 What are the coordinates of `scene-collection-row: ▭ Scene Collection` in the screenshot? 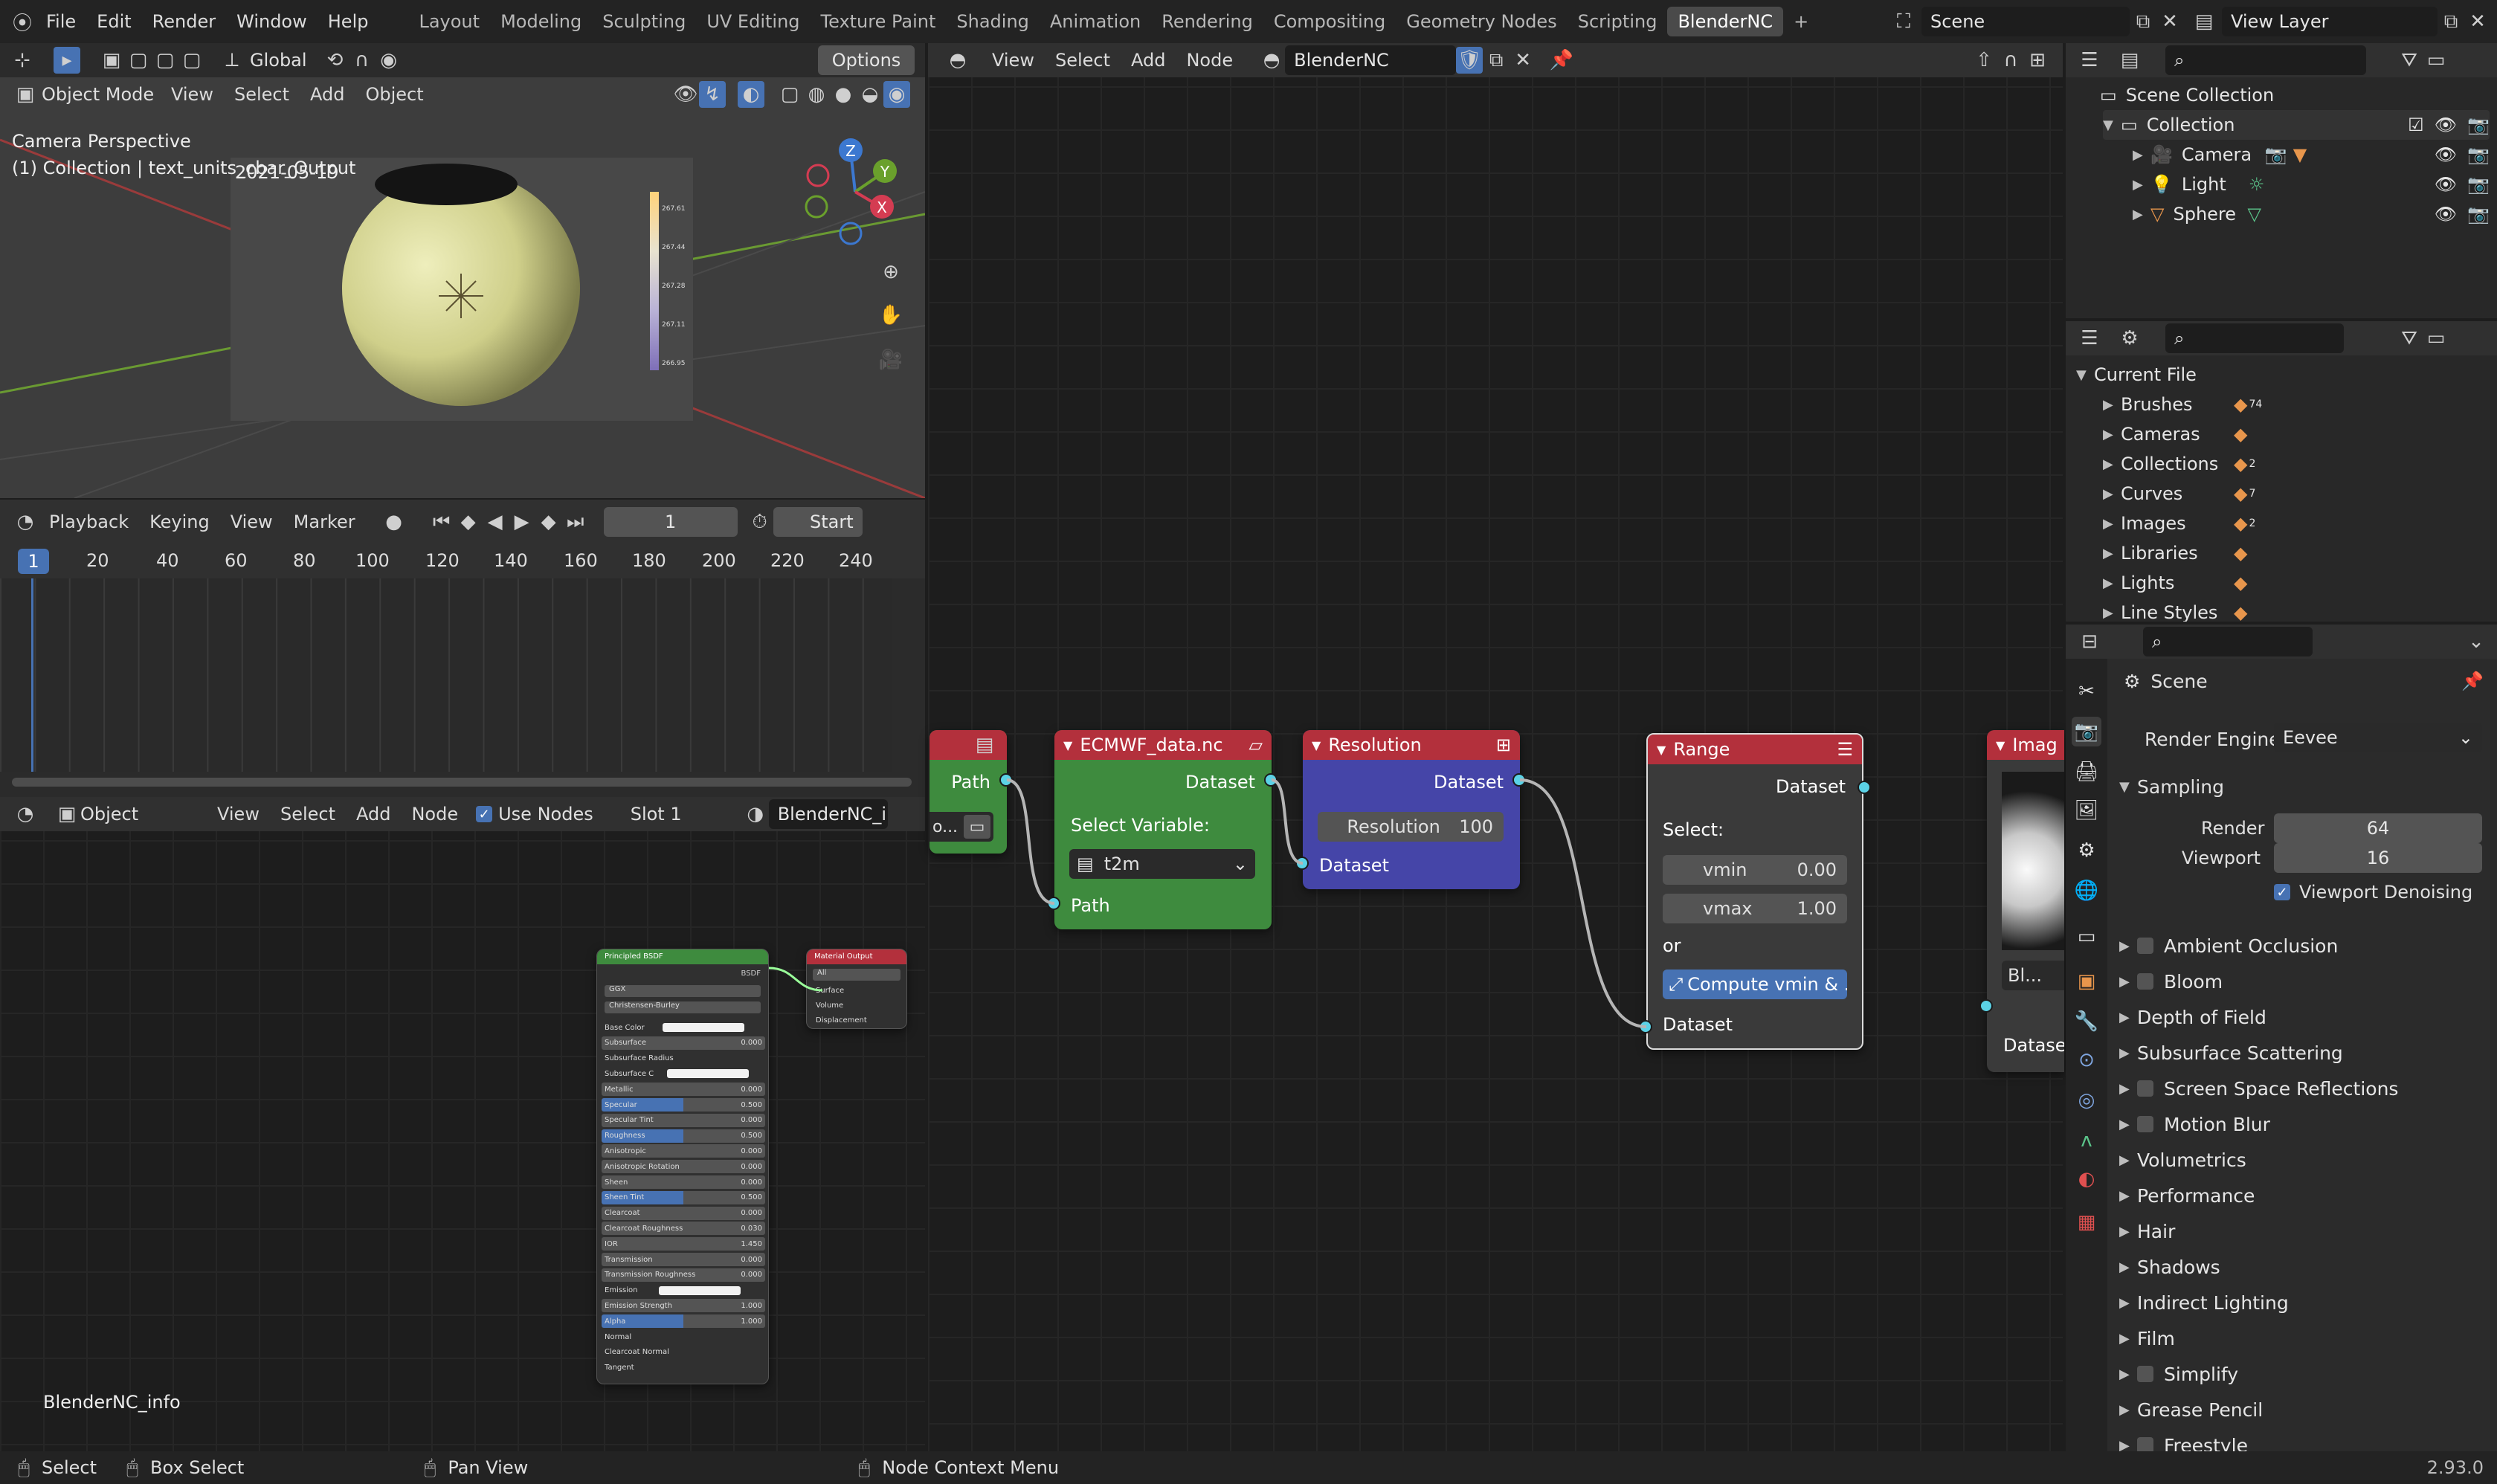 It's located at (2187, 95).